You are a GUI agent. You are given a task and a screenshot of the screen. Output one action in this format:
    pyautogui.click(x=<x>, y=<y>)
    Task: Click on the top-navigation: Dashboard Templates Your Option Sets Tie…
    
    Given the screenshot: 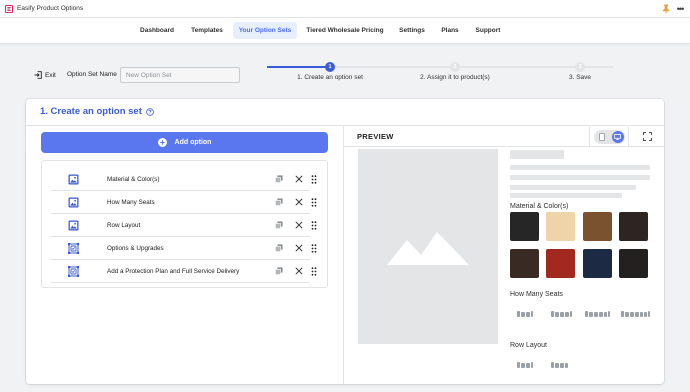 What is the action you would take?
    pyautogui.click(x=345, y=31)
    